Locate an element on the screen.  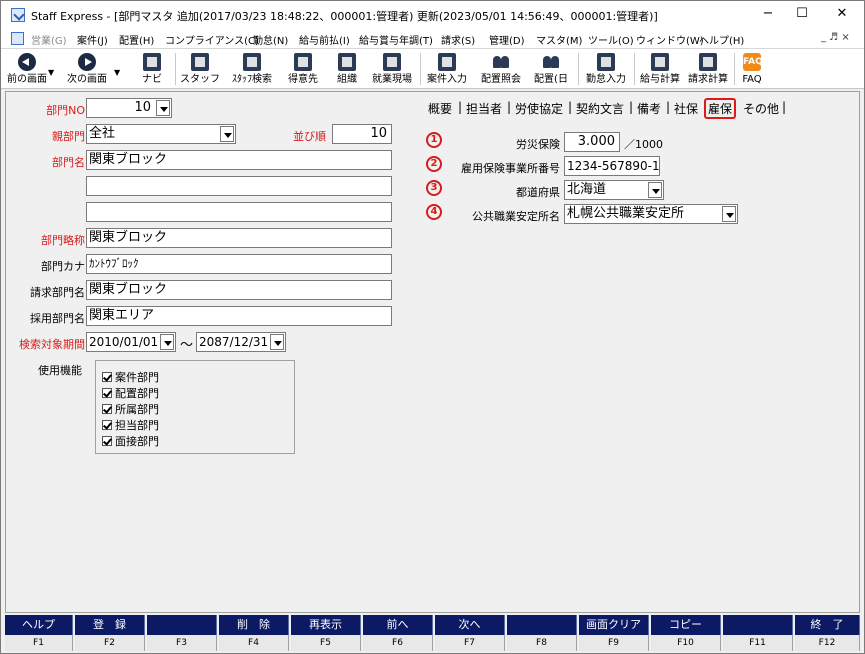
search-period-to-select: 2087/12/31 is located at coordinates (241, 342).